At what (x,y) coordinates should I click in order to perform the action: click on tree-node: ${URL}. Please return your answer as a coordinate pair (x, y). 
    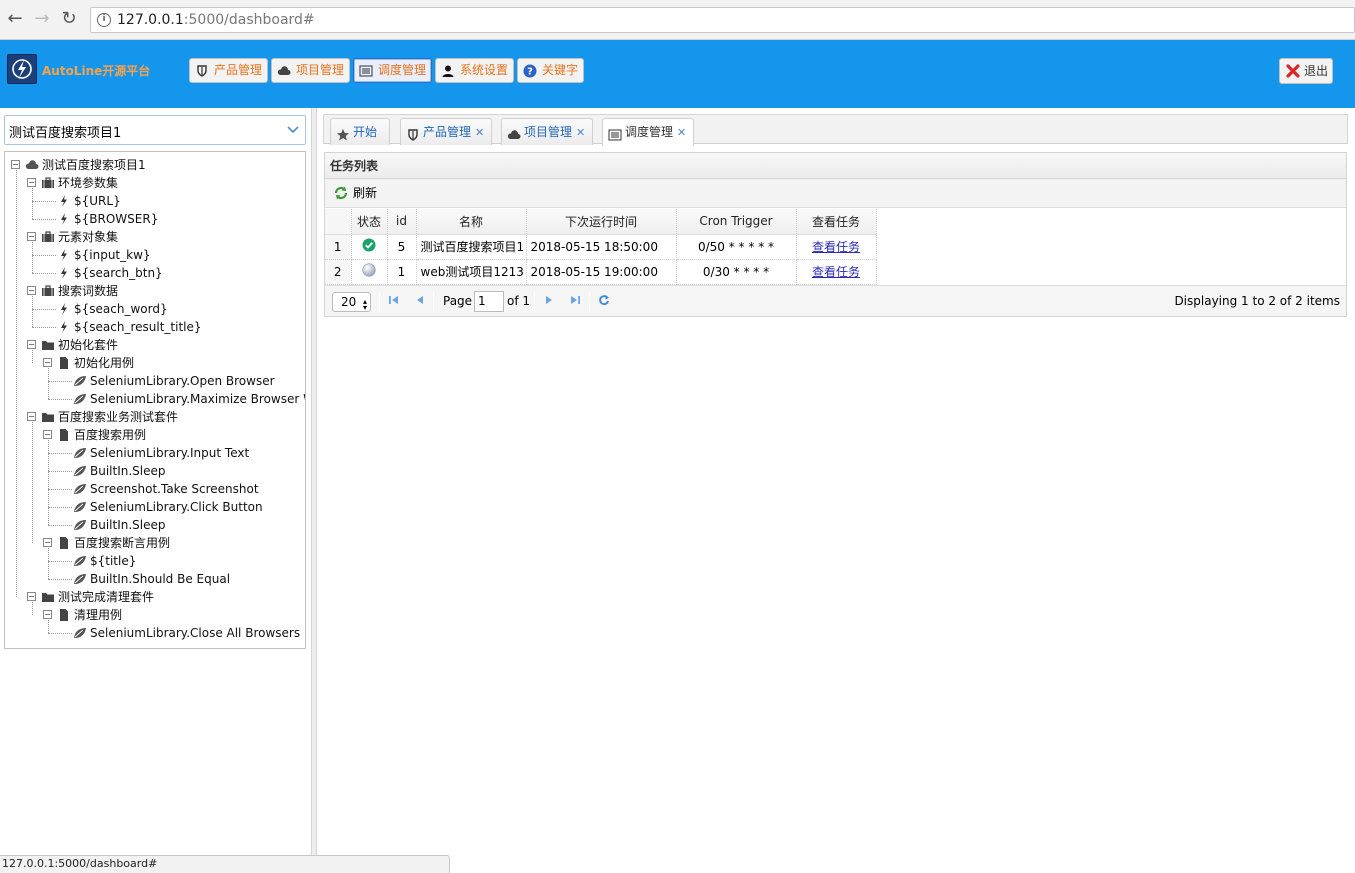
    Looking at the image, I should click on (89, 201).